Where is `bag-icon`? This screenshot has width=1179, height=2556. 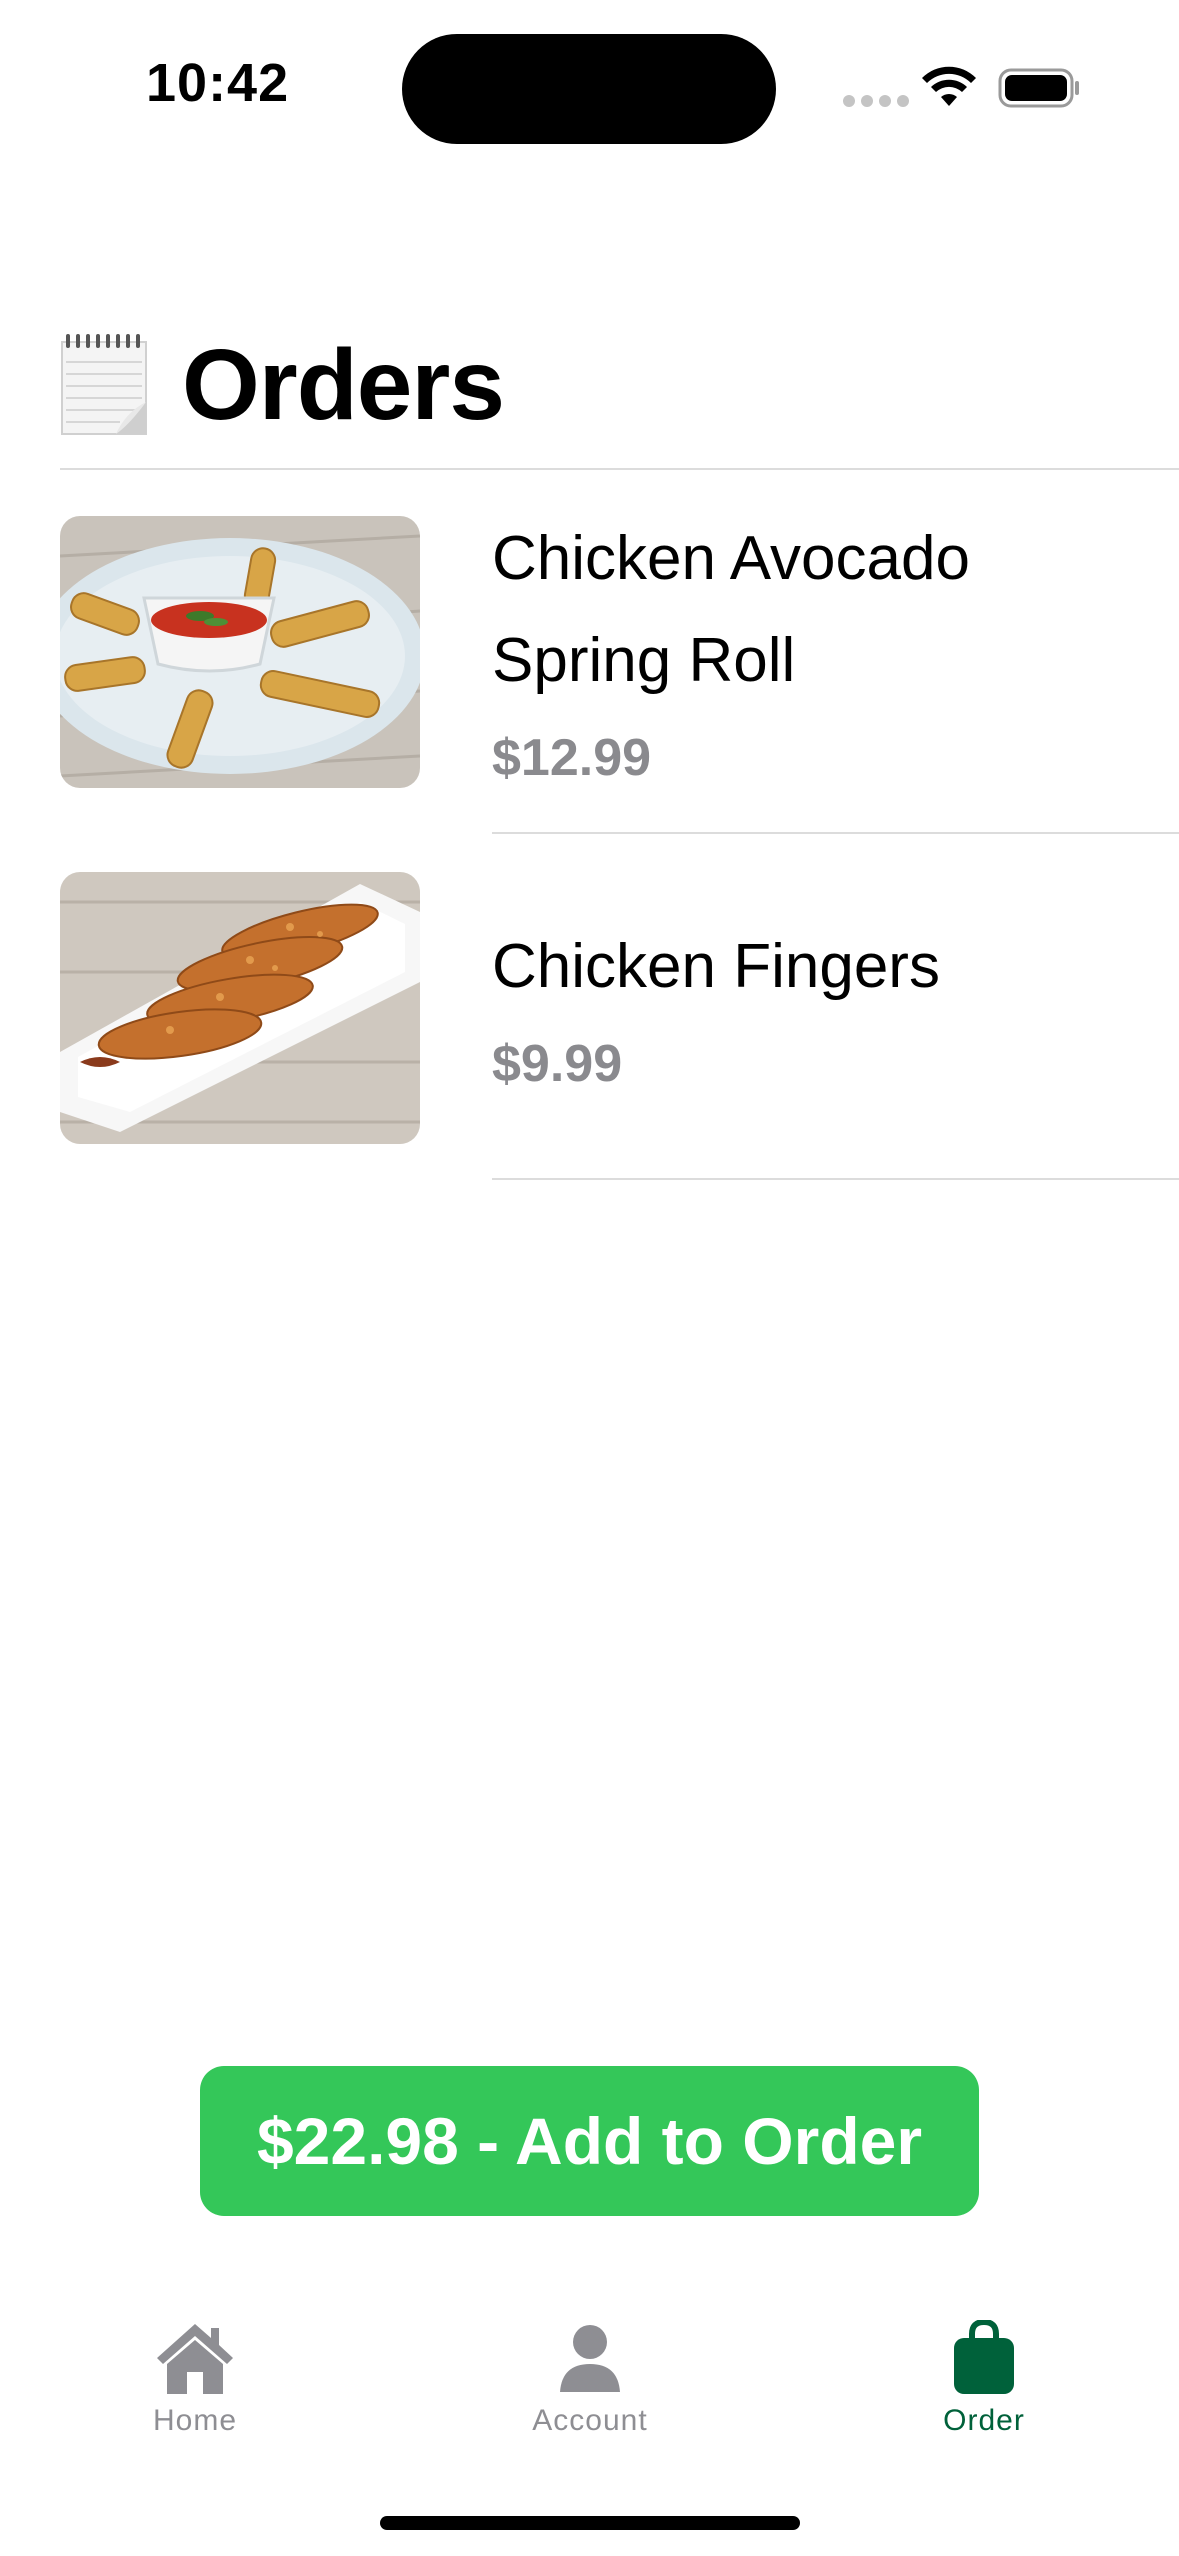 bag-icon is located at coordinates (984, 2357).